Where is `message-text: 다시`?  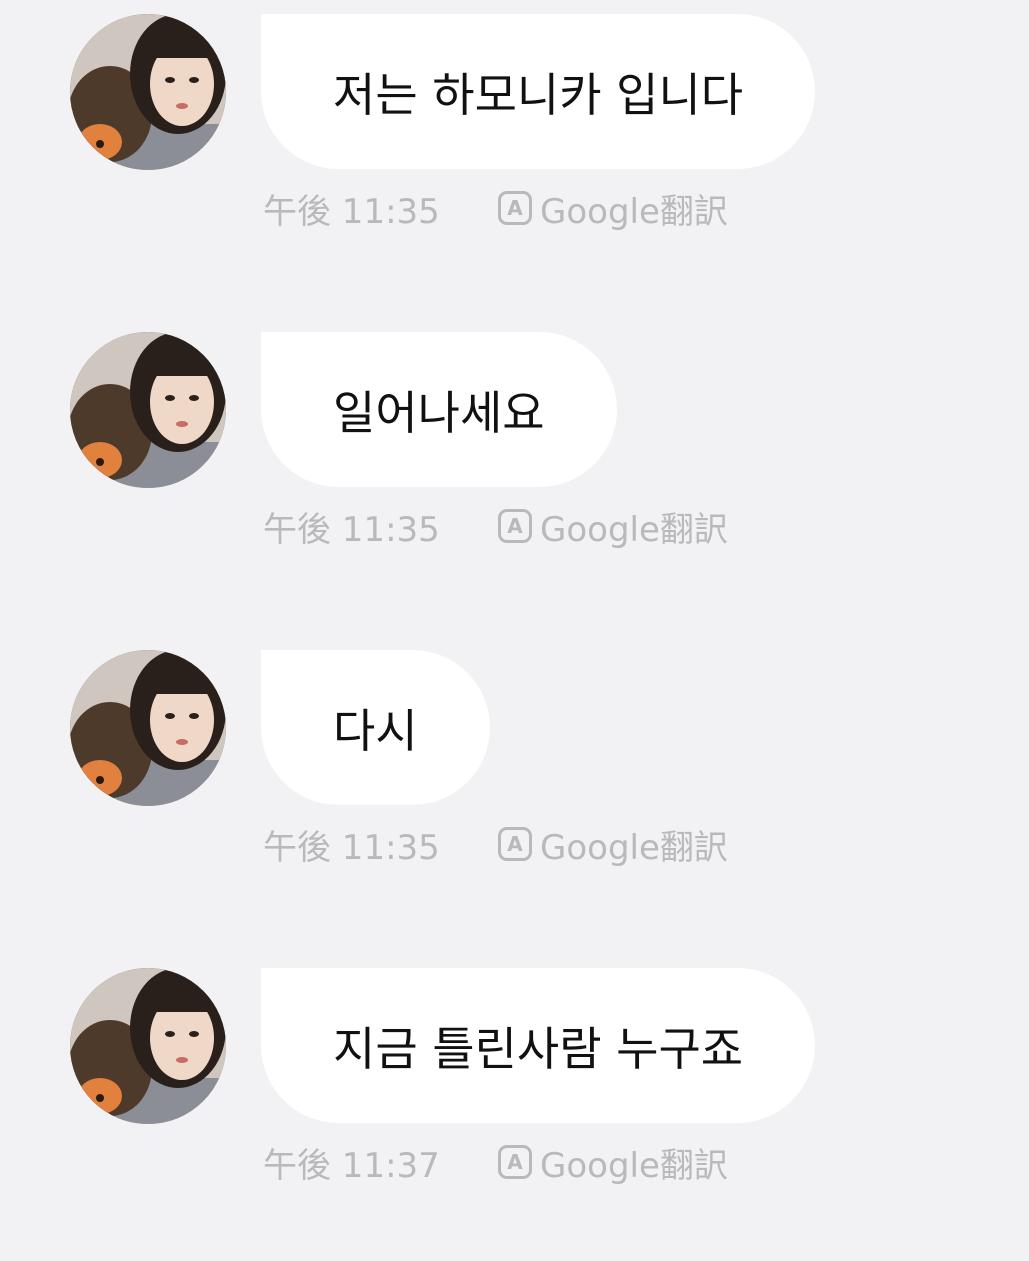 message-text: 다시 is located at coordinates (375, 730).